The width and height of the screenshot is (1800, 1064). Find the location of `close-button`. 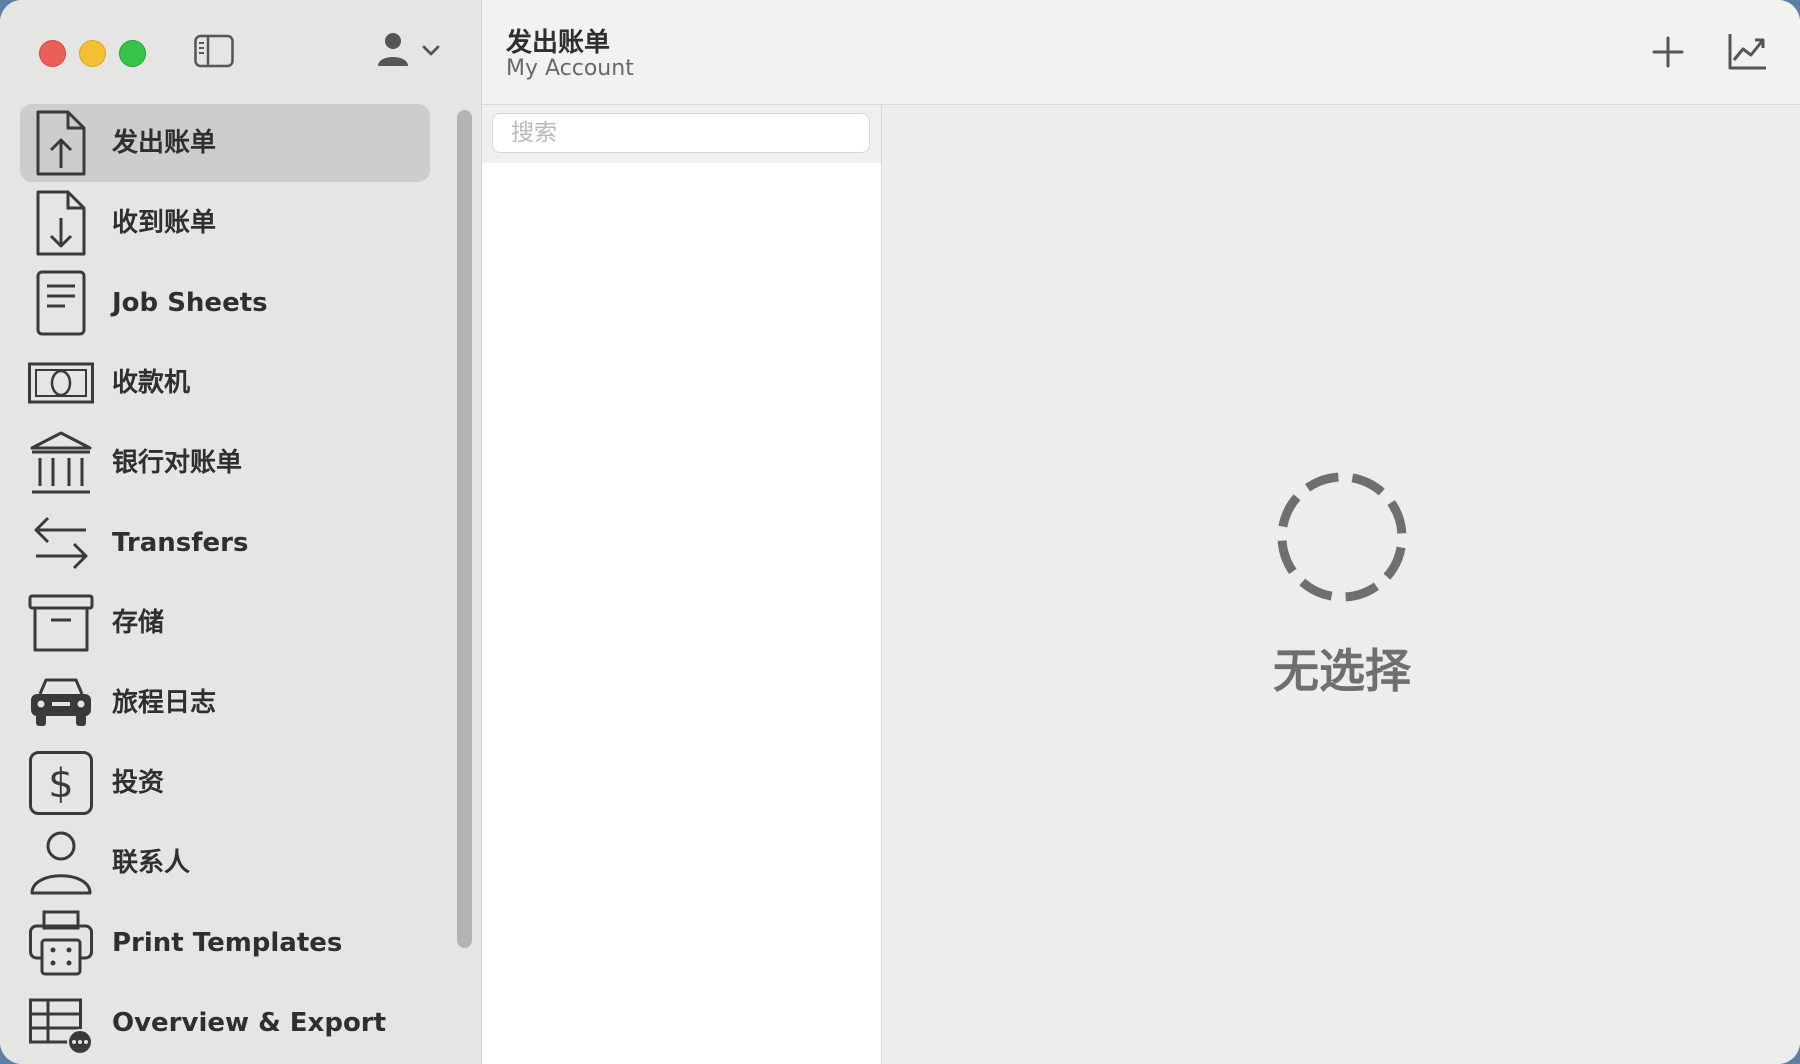

close-button is located at coordinates (52, 53).